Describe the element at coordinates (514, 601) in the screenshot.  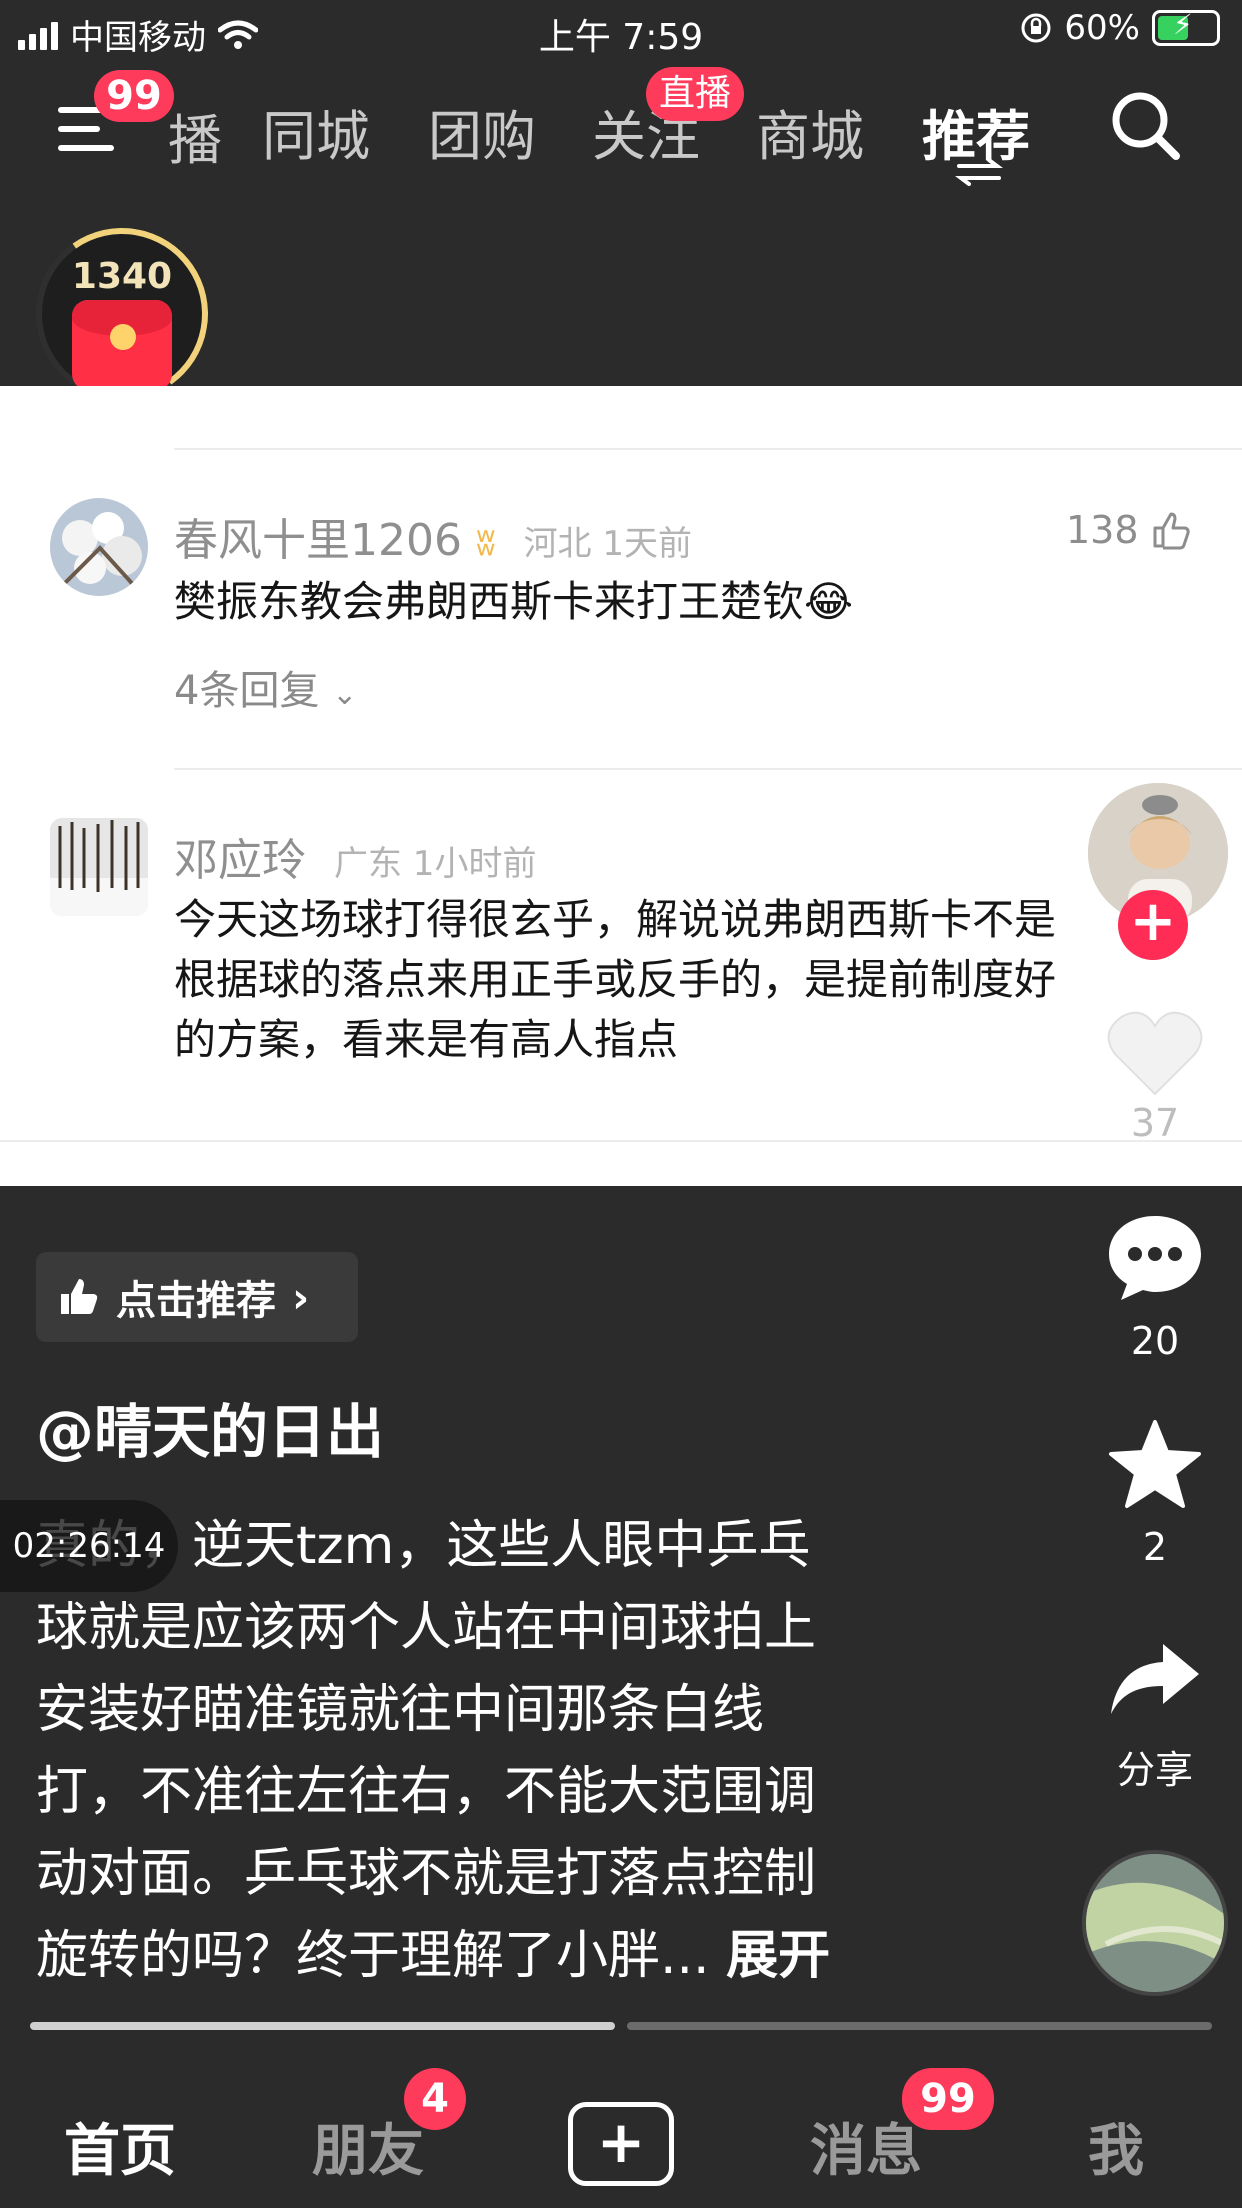
I see `comment-text: 樊振东教会弗朗西斯卡来打王楚钦😂` at that location.